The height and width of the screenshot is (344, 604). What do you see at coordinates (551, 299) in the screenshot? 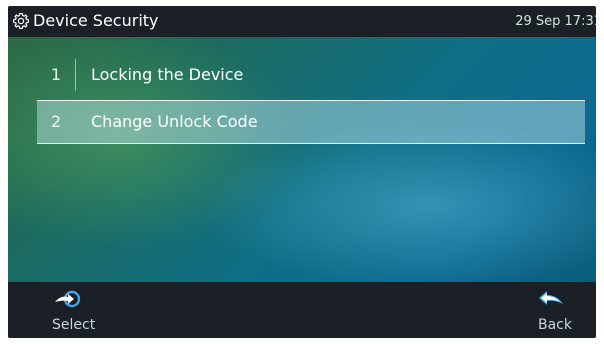
I see `back-arrow-icon` at bounding box center [551, 299].